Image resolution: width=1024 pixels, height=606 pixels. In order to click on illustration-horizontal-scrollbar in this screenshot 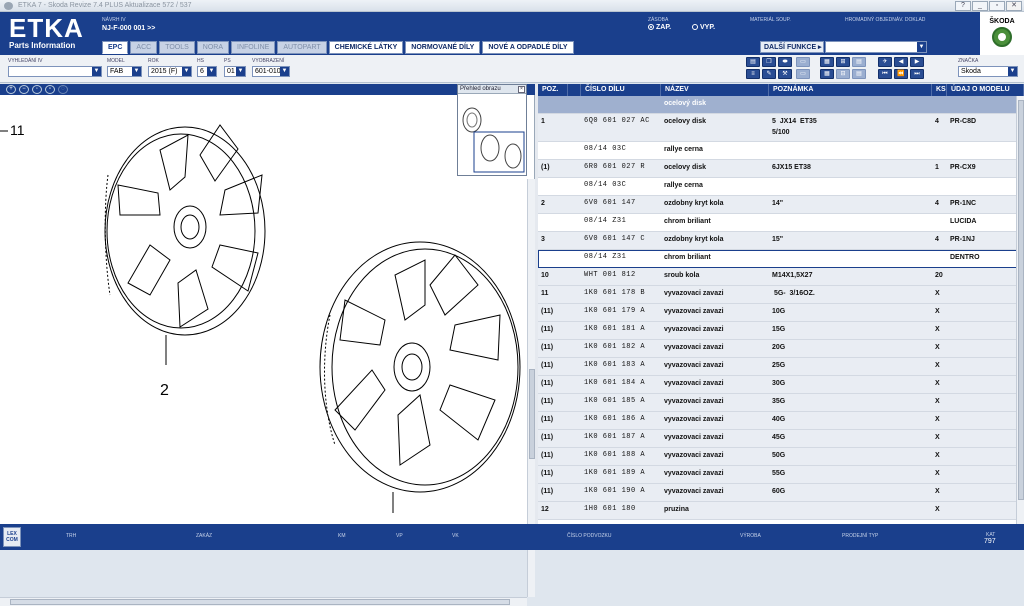, I will do `click(263, 601)`.